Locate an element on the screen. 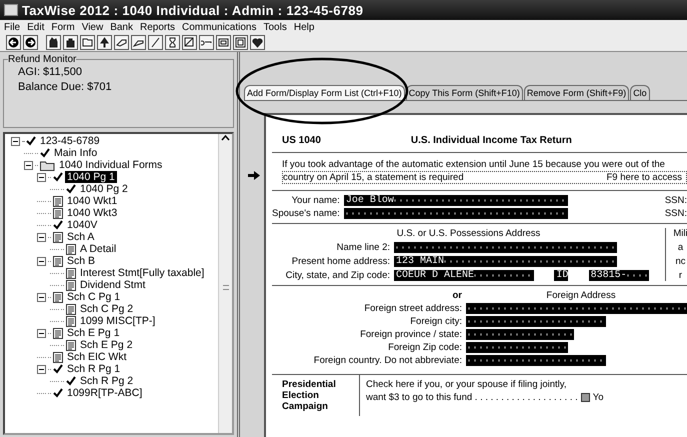 The height and width of the screenshot is (437, 687). menu-item: File is located at coordinates (12, 27).